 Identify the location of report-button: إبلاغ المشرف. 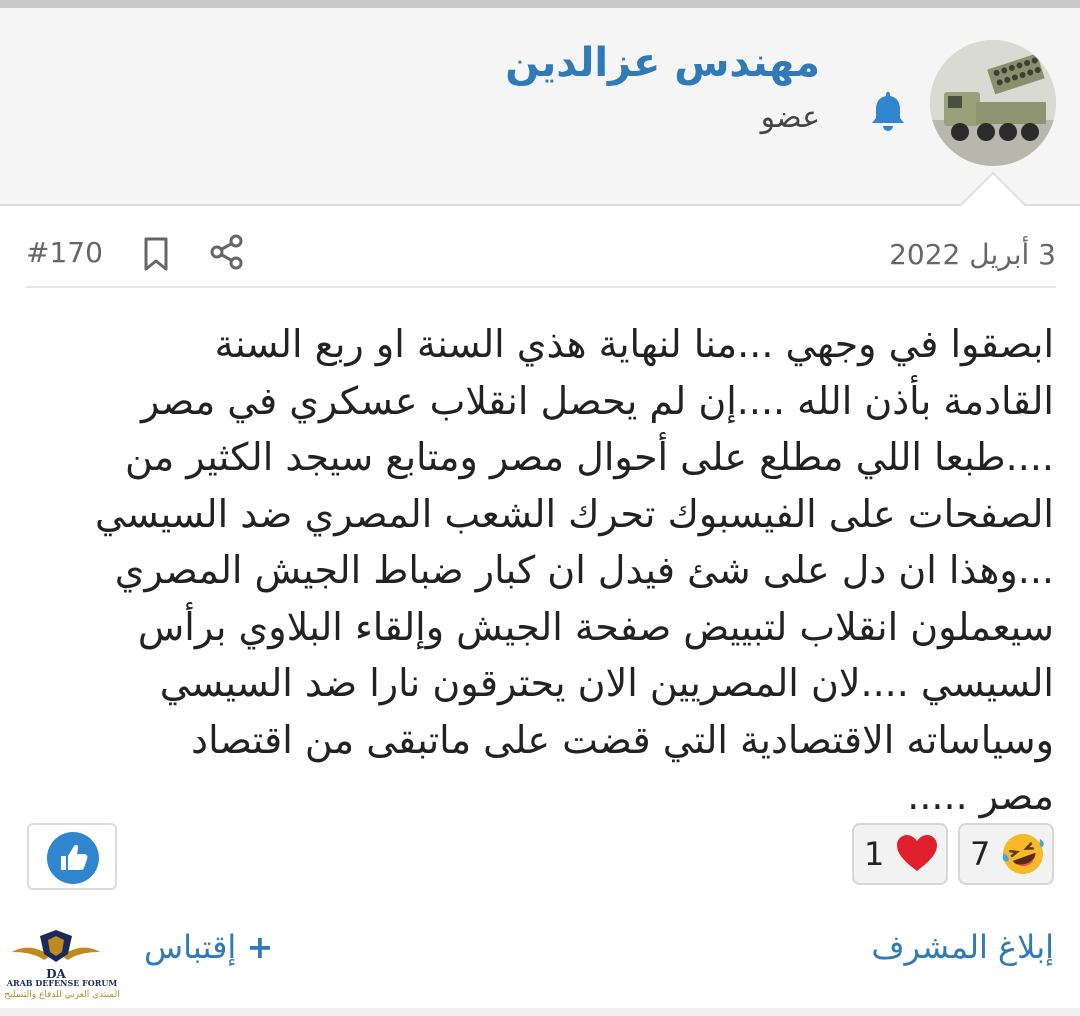
(962, 947).